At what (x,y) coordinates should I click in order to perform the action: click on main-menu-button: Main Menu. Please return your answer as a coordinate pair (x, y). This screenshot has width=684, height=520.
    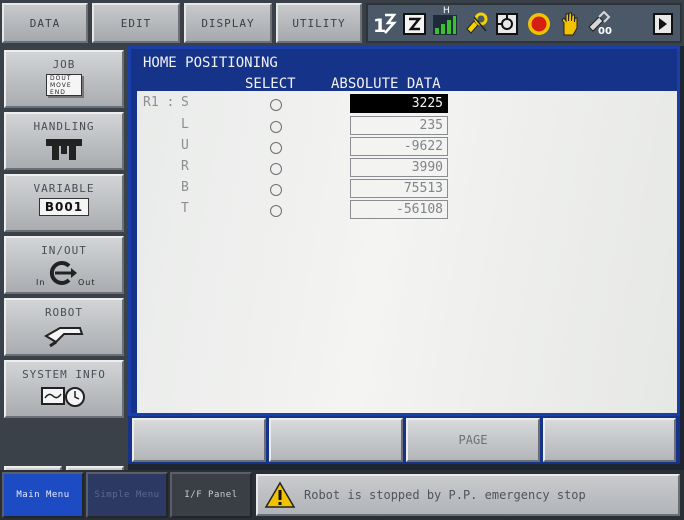
    Looking at the image, I should click on (43, 495).